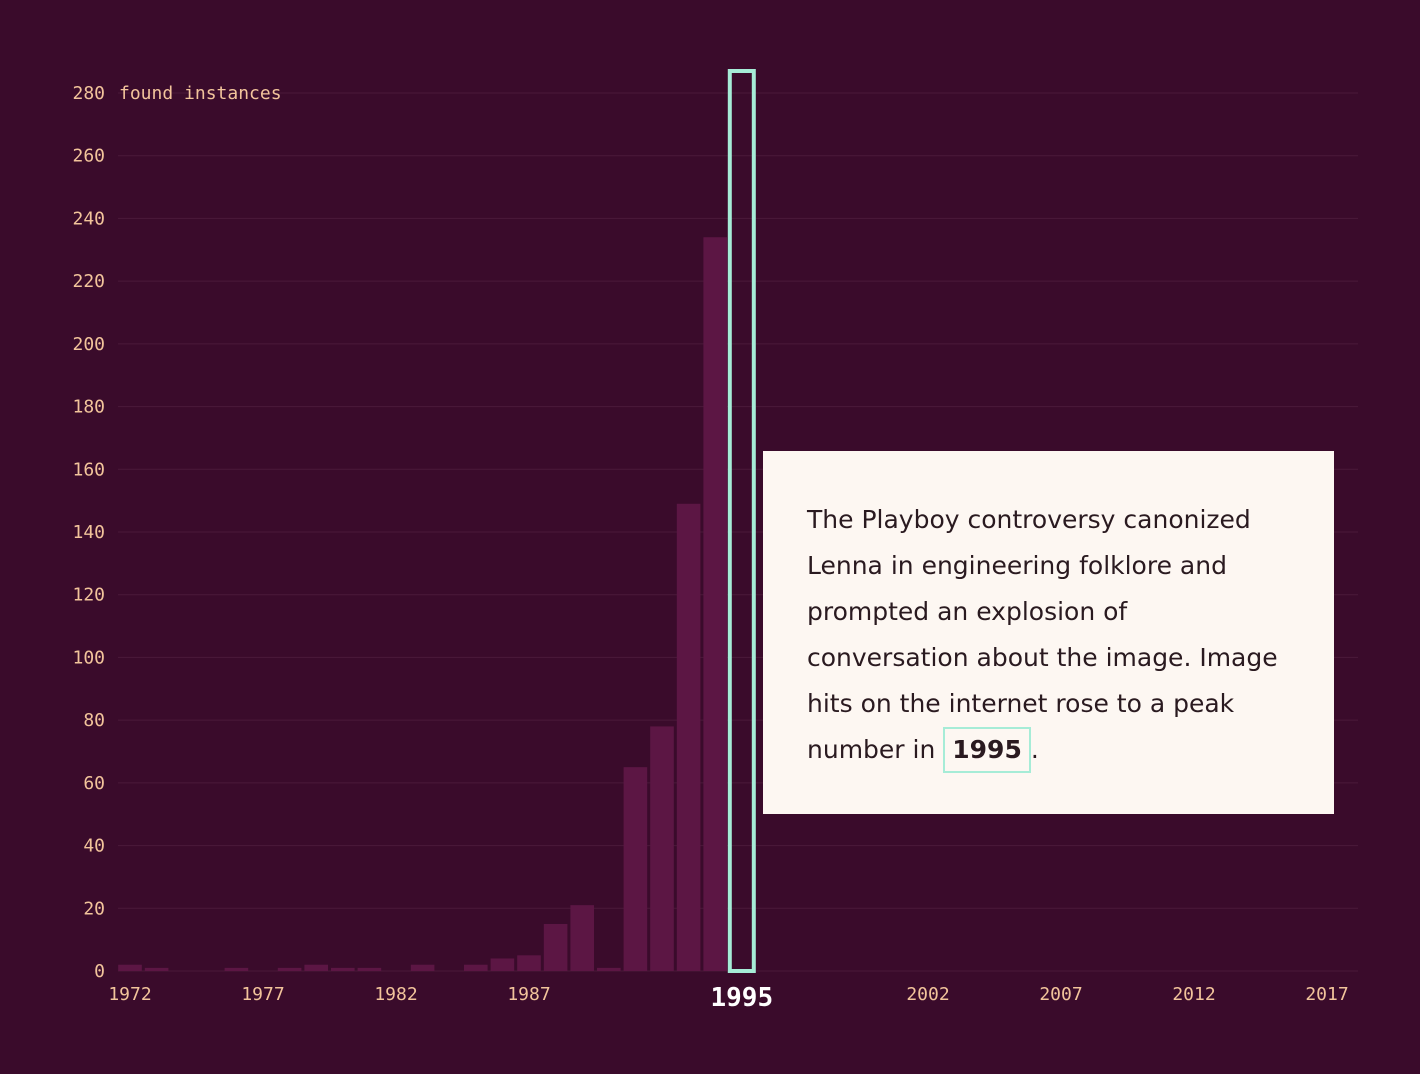 This screenshot has width=1420, height=1074. Describe the element at coordinates (1060, 994) in the screenshot. I see `x-tick-label: 2007` at that location.